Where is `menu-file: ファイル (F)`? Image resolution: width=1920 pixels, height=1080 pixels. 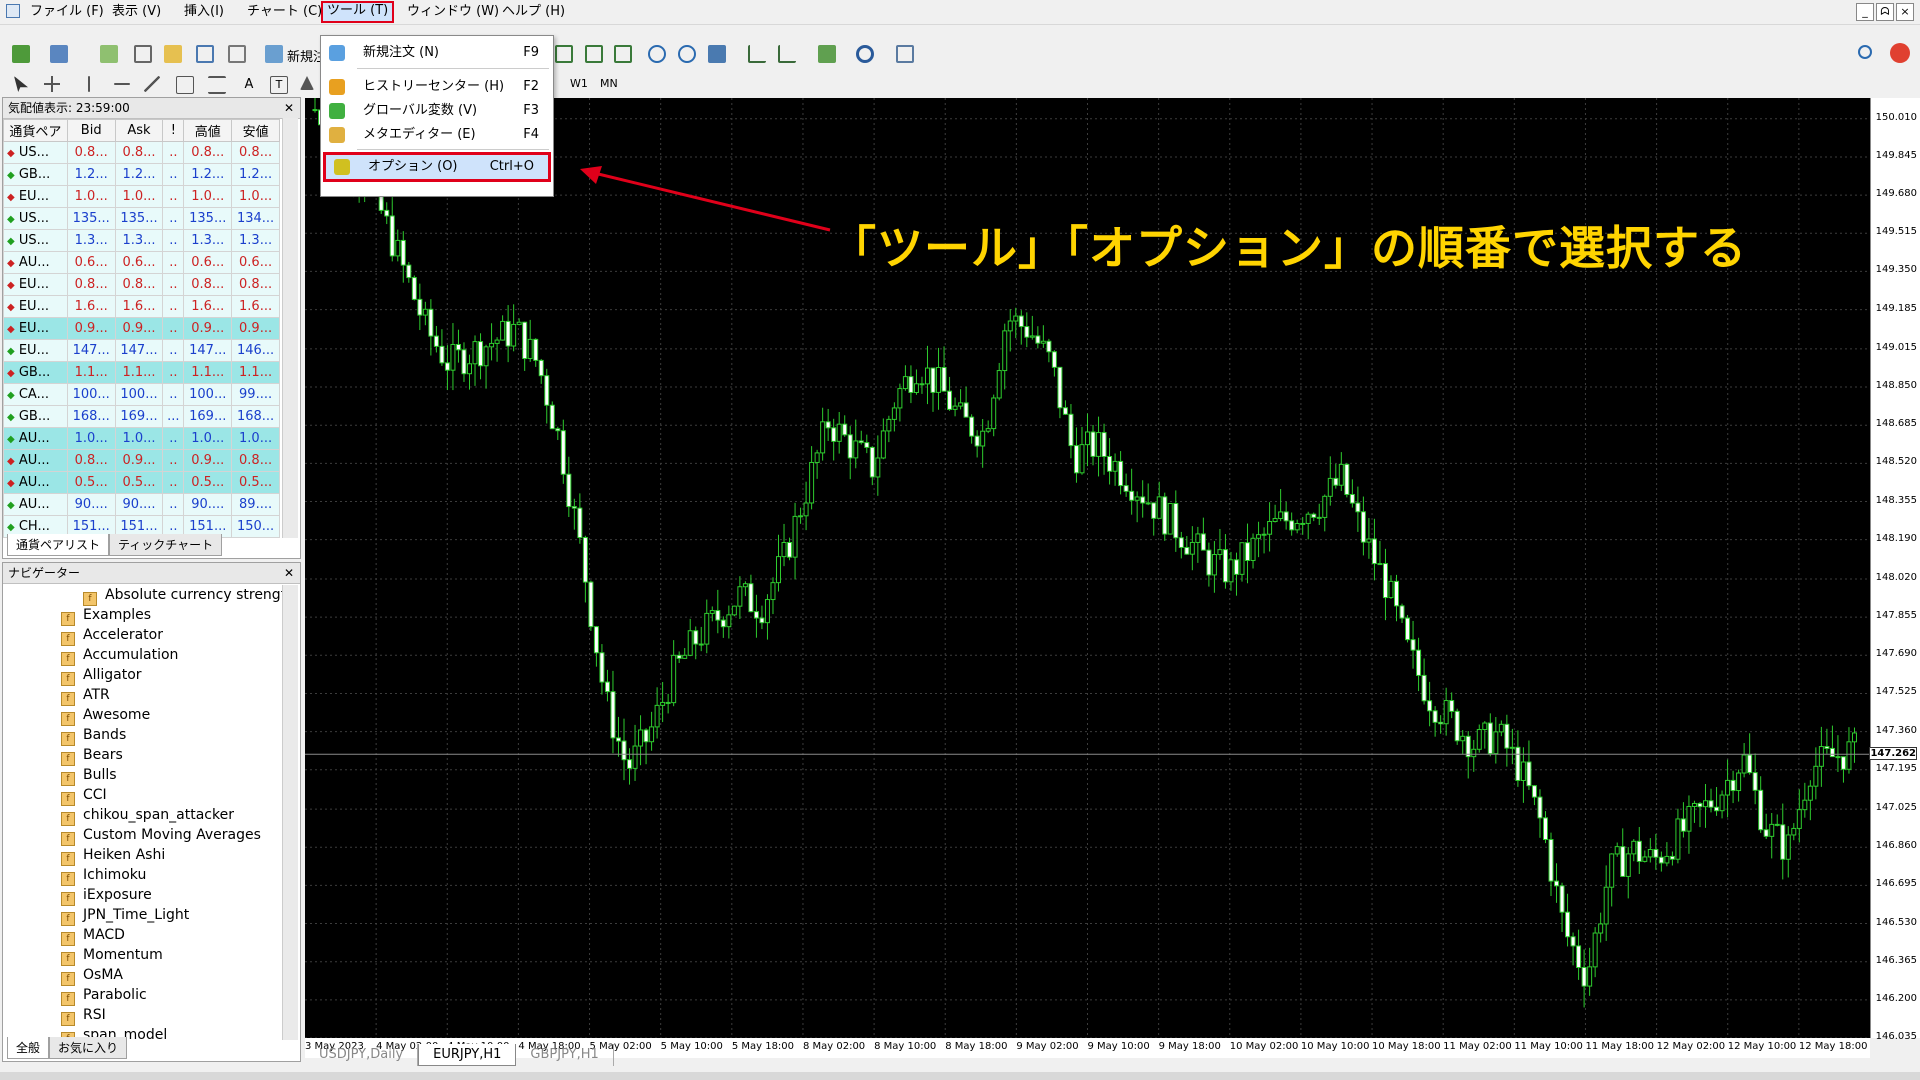
menu-file: ファイル (F) is located at coordinates (67, 12).